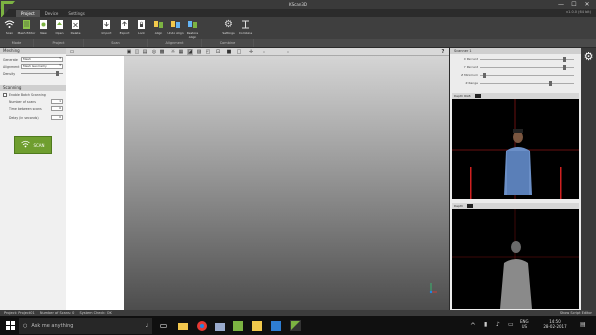 The height and width of the screenshot is (335, 596). What do you see at coordinates (85, 326) in the screenshot?
I see `taskbar-search: ○ Ask me anything ♩` at bounding box center [85, 326].